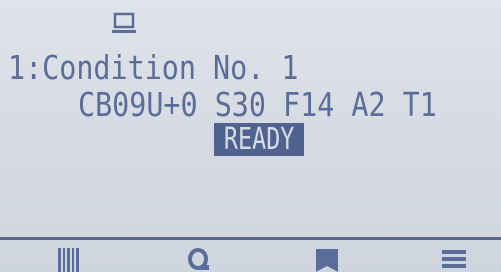  I want to click on settings-line: CB09U+0 S30 F14 A2 T1, so click(257, 104).